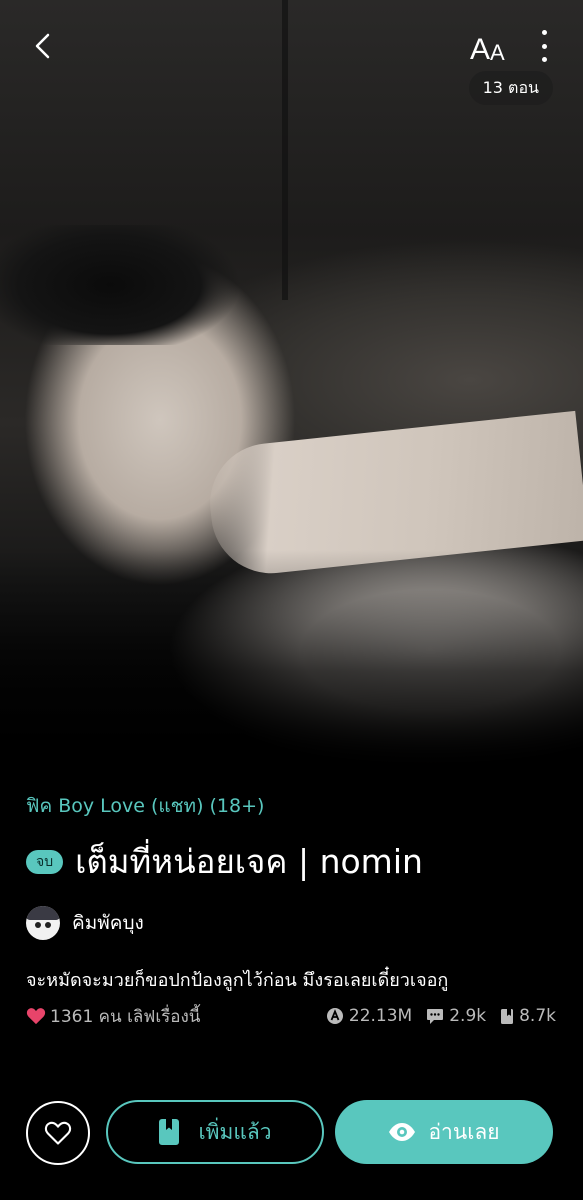 This screenshot has height=1200, width=583. What do you see at coordinates (544, 46) in the screenshot?
I see `more-options-button` at bounding box center [544, 46].